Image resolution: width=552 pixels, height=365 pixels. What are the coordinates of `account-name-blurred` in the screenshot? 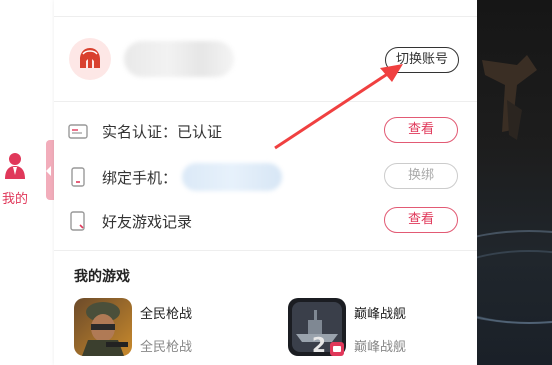 It's located at (179, 59).